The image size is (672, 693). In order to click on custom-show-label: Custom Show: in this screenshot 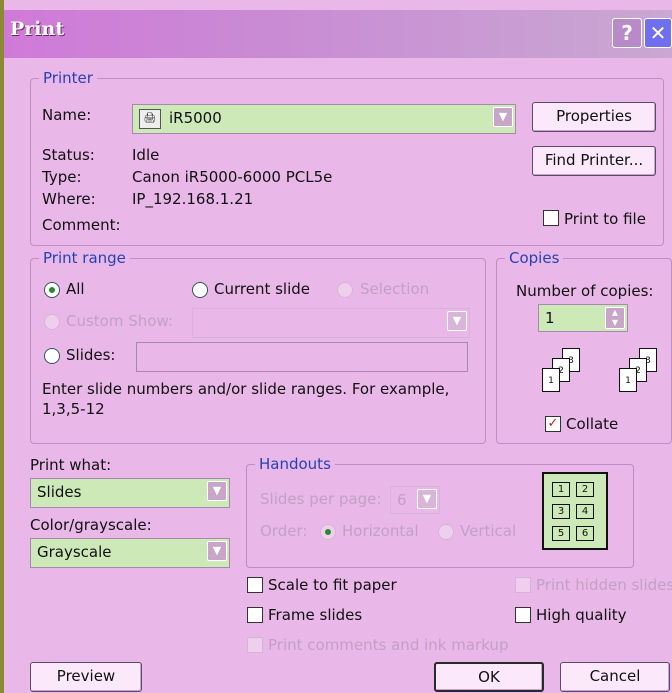, I will do `click(119, 321)`.